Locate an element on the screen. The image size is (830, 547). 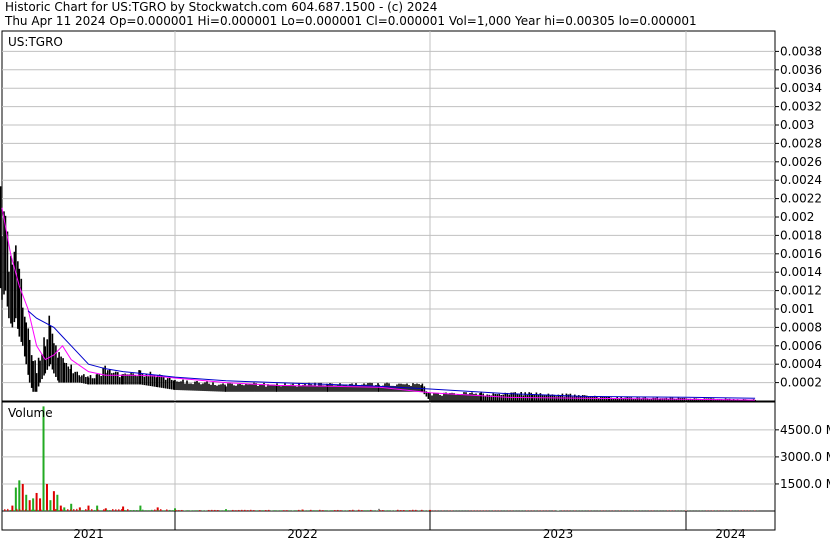
price-tick-label: 0.0038 is located at coordinates (801, 51).